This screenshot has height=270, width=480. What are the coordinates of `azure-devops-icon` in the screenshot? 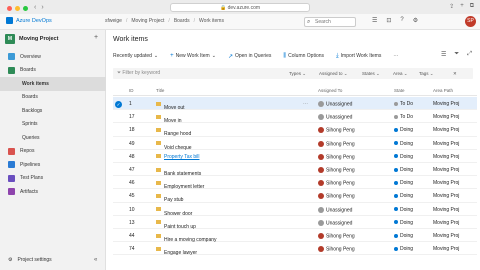 It's located at (9, 20).